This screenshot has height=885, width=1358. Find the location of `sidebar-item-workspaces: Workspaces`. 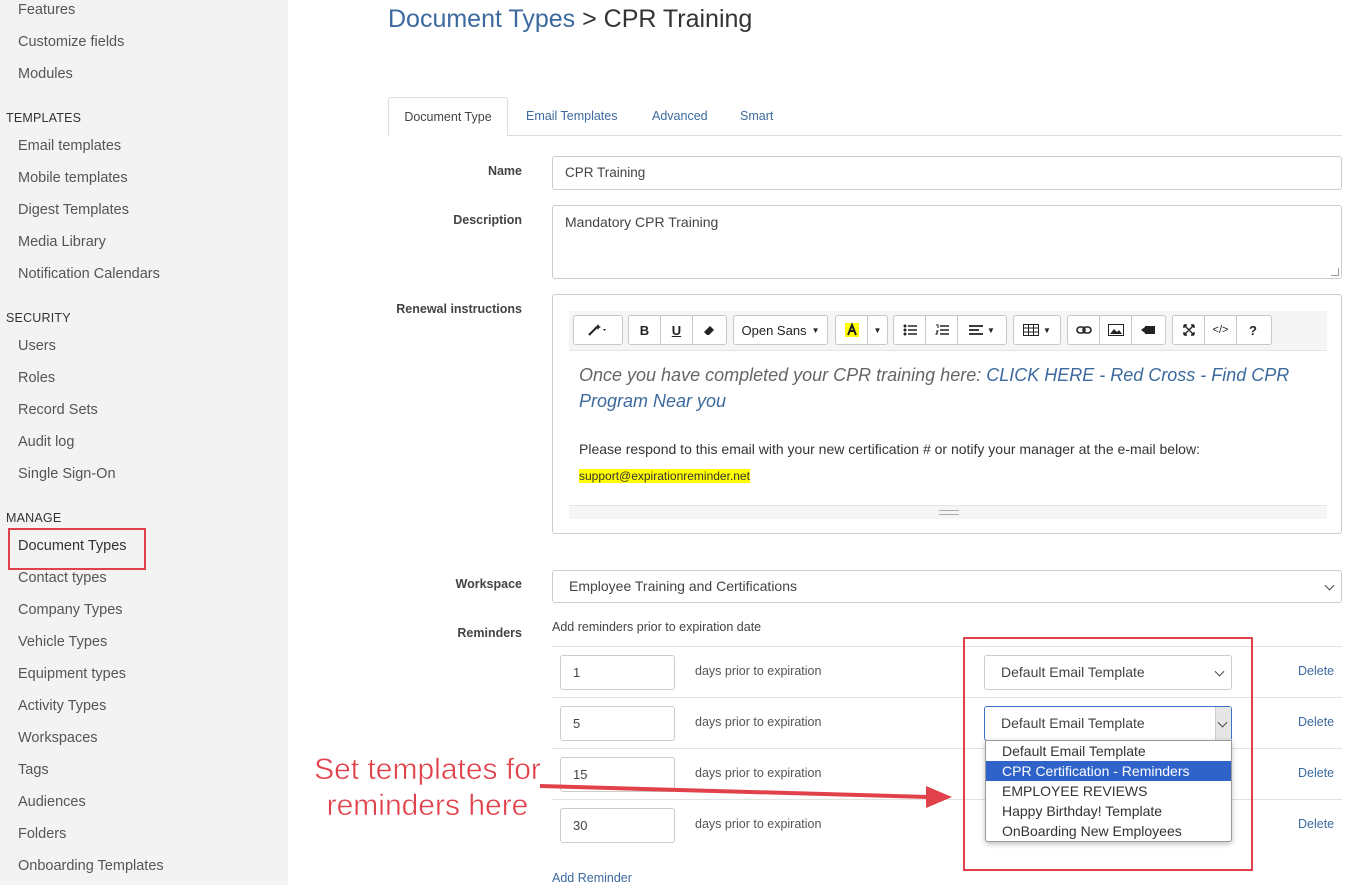

sidebar-item-workspaces: Workspaces is located at coordinates (58, 738).